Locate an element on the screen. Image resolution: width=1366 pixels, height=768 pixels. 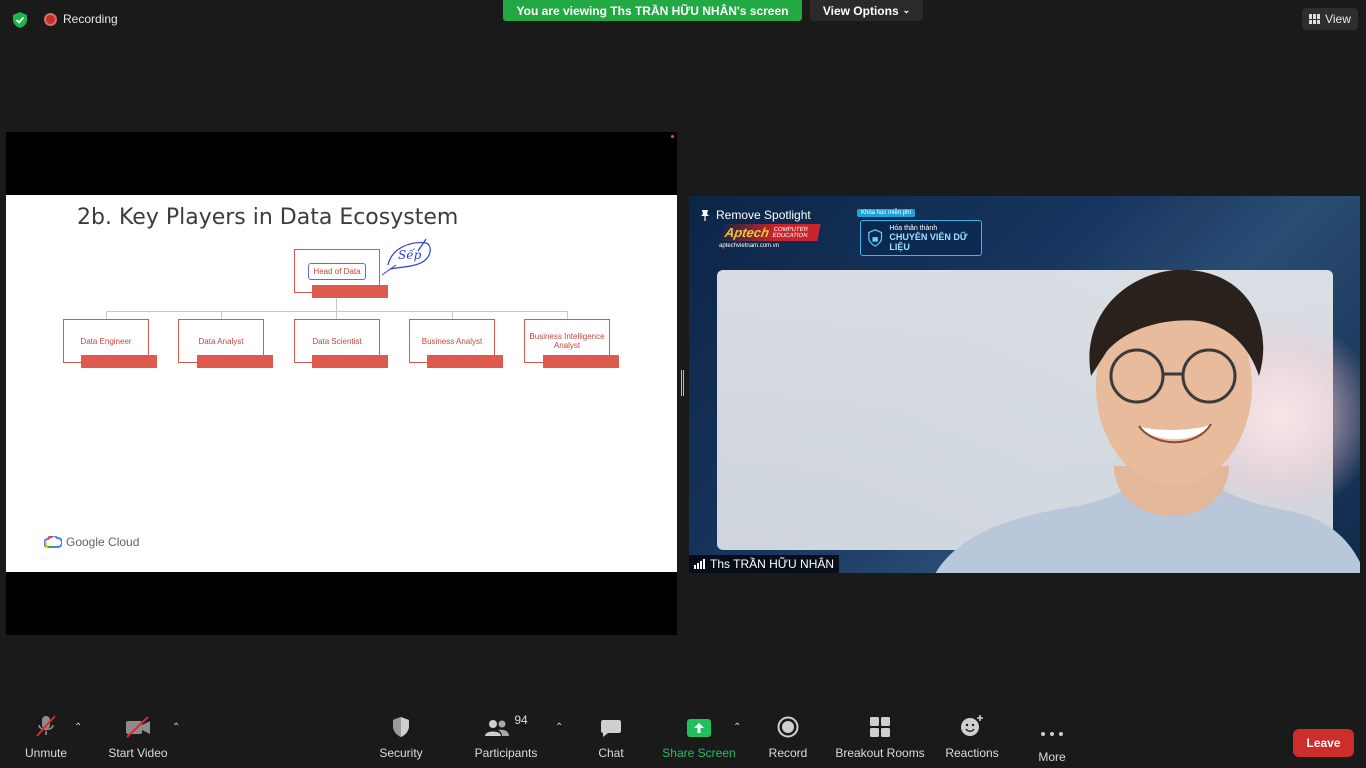
org-node-label: Business Analyst is located at coordinates (452, 341).